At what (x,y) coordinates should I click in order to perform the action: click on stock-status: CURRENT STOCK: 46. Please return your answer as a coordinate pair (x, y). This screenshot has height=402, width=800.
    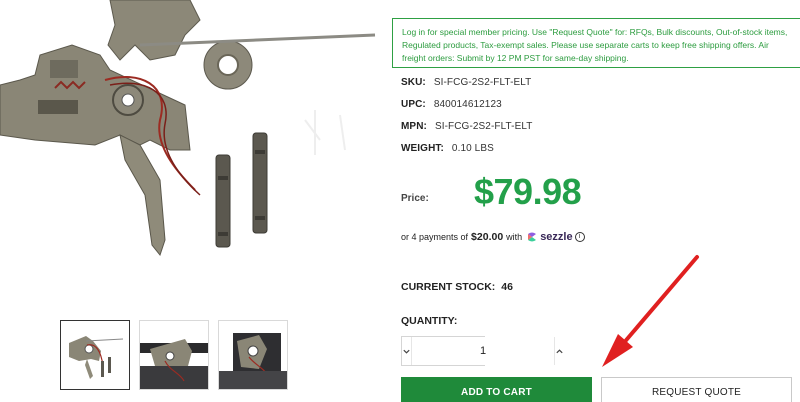
    Looking at the image, I should click on (457, 287).